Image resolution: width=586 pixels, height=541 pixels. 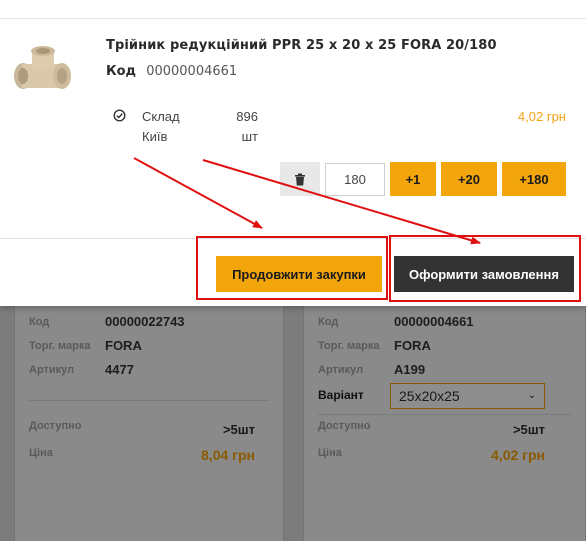 What do you see at coordinates (534, 179) in the screenshot?
I see `add-180-button: +180` at bounding box center [534, 179].